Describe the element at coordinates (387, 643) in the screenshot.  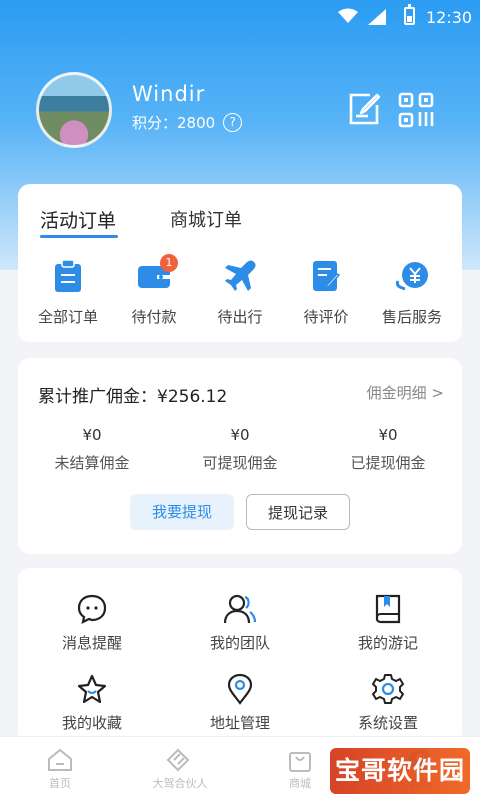
I see `shortcut-travel-notes-label: 我的游记` at that location.